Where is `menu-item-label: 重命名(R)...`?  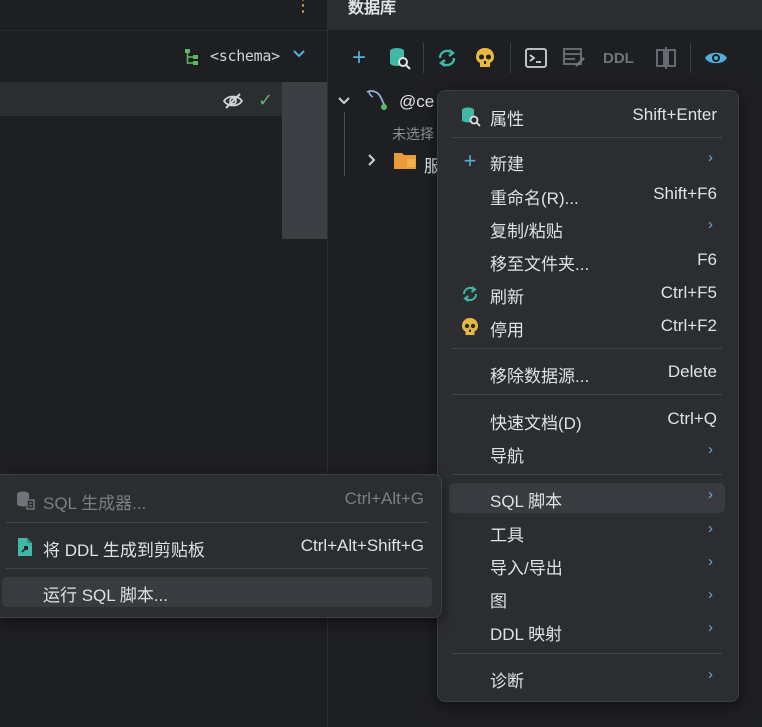
menu-item-label: 重命名(R)... is located at coordinates (534, 198).